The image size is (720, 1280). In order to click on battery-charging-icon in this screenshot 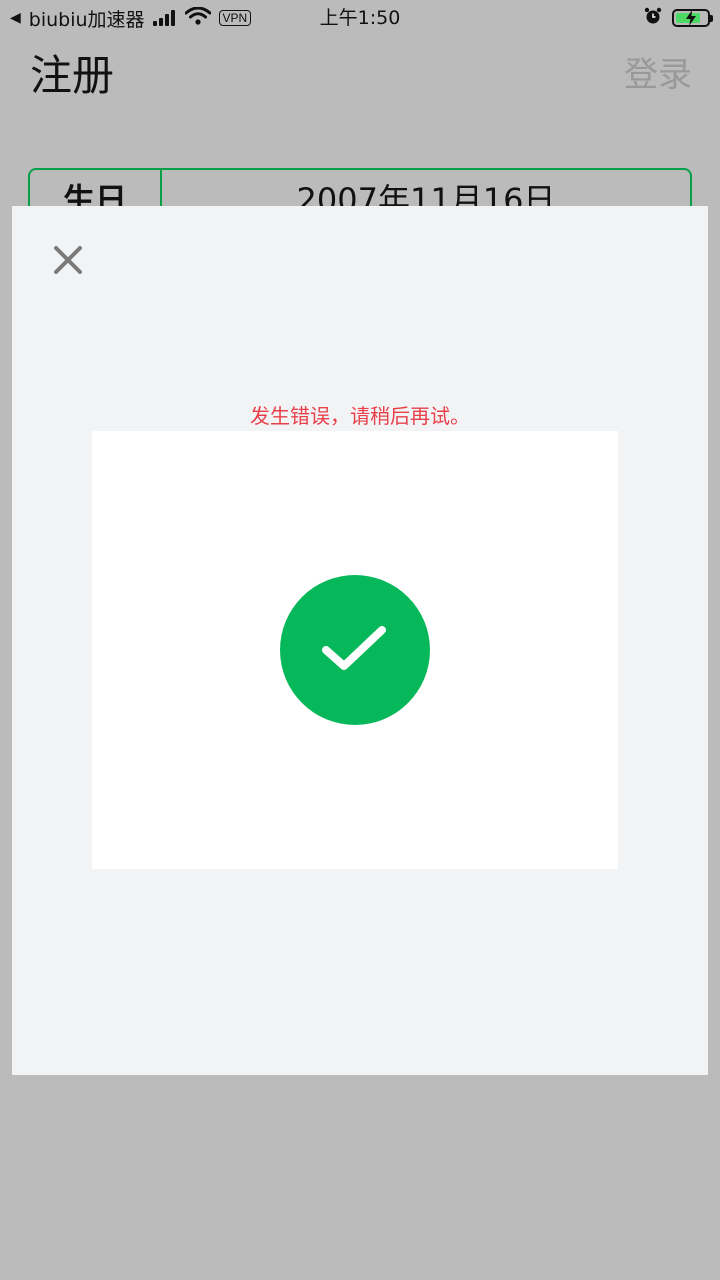, I will do `click(692, 18)`.